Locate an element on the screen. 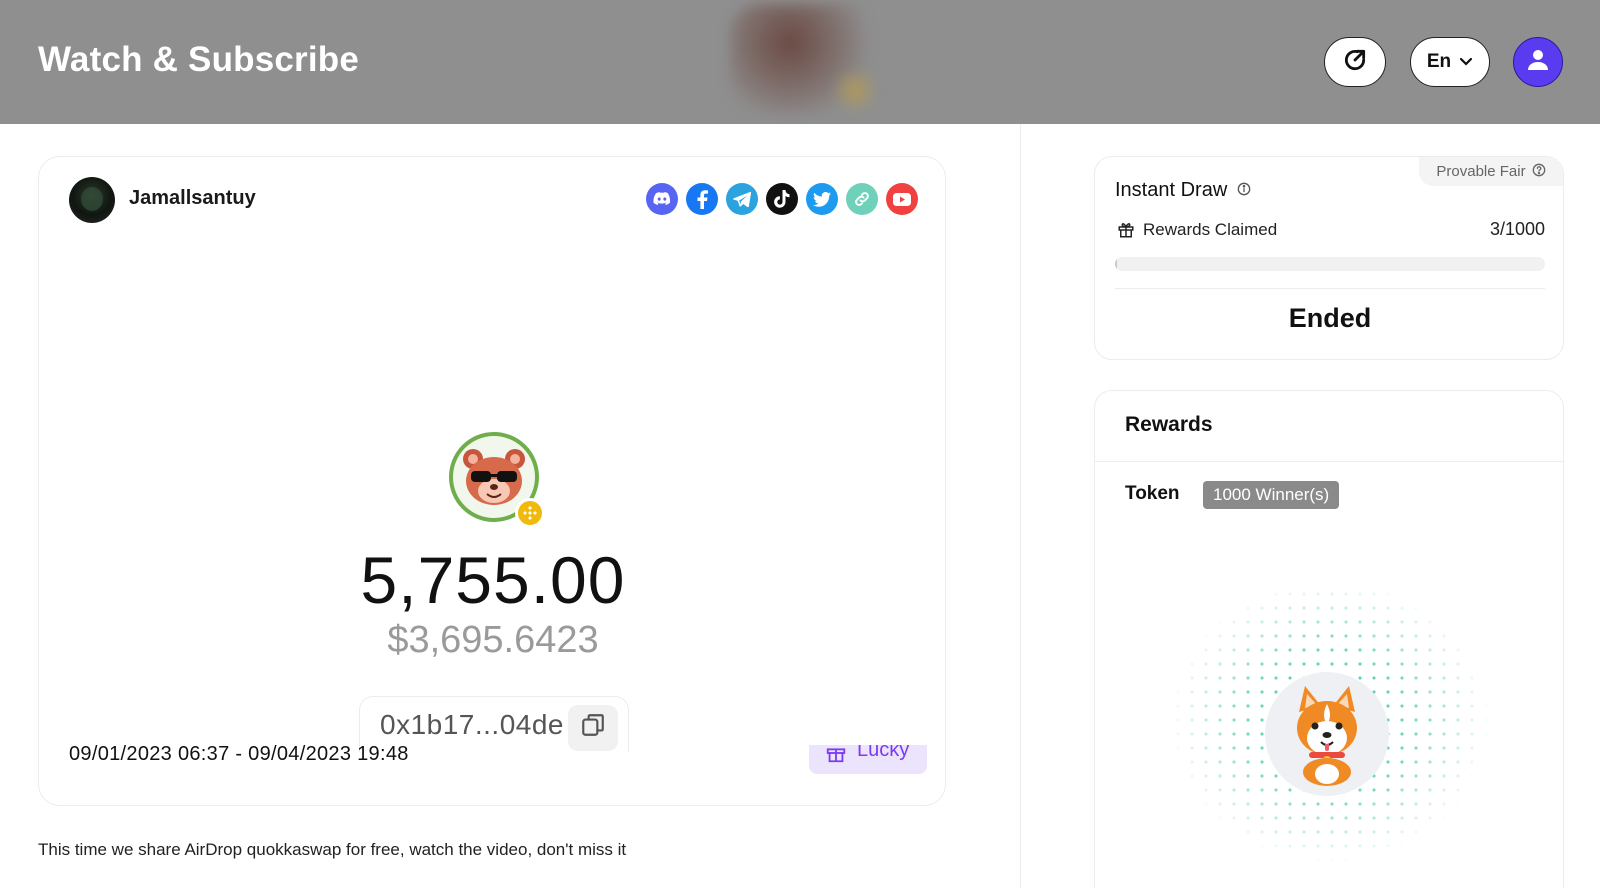 The height and width of the screenshot is (888, 1600). language-selector: En is located at coordinates (1450, 62).